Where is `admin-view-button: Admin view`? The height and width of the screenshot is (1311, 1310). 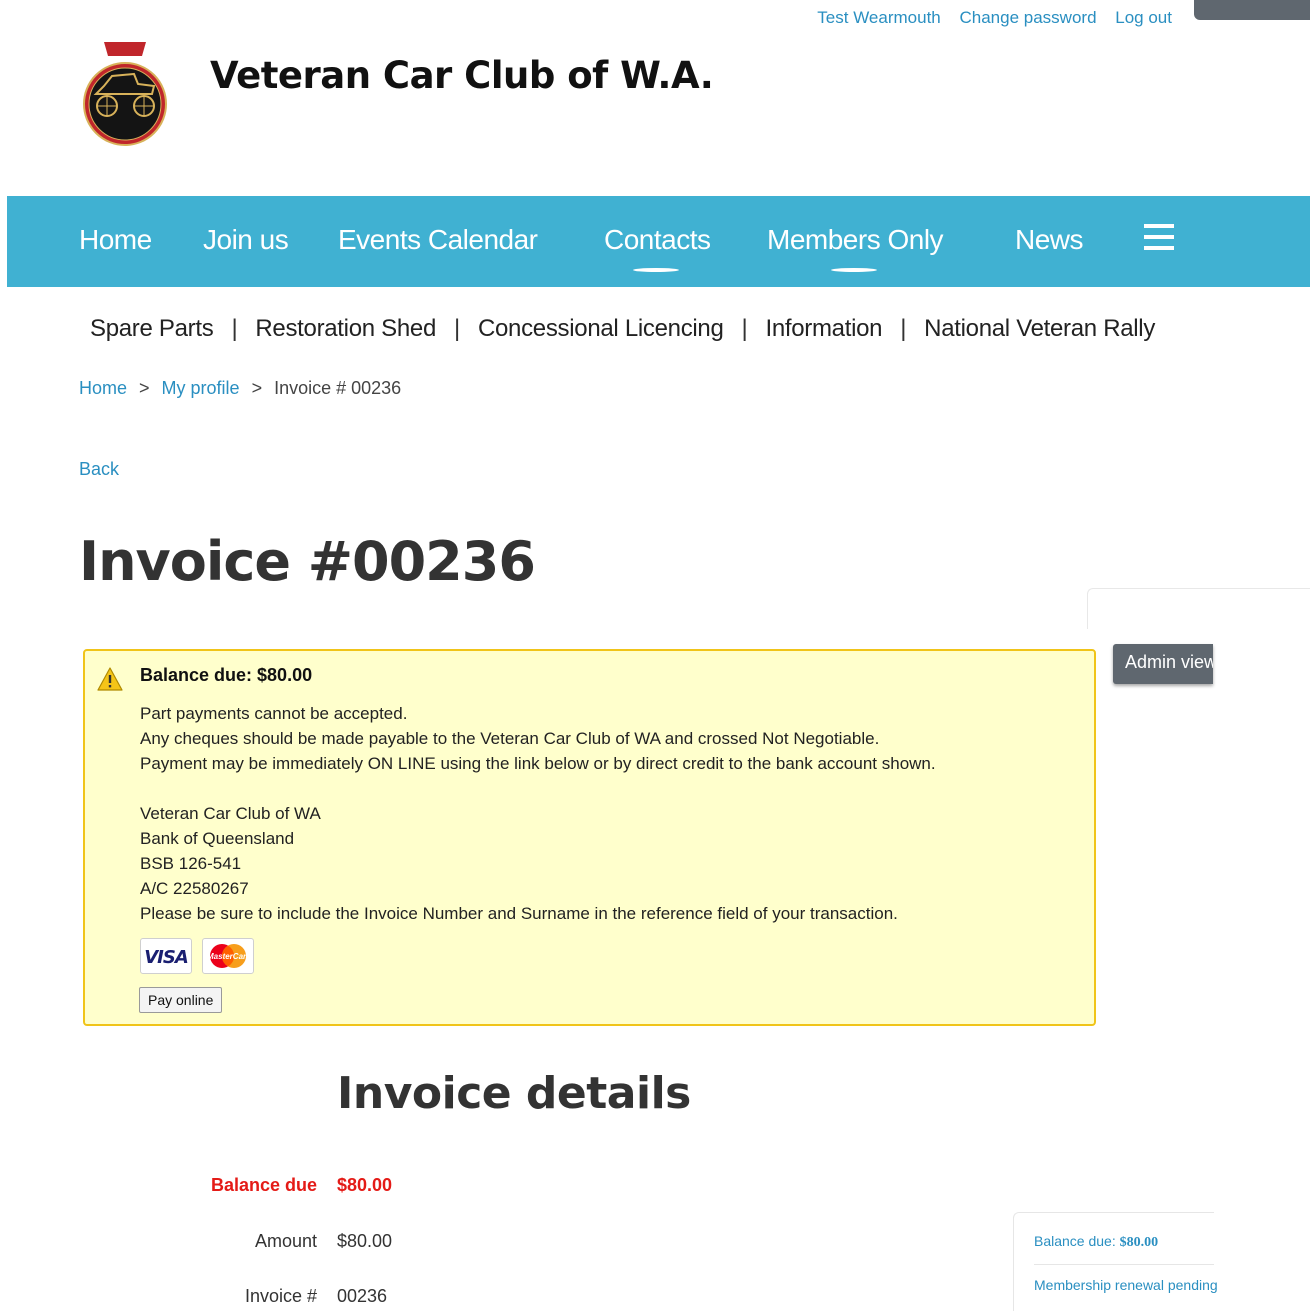
admin-view-button: Admin view is located at coordinates (1163, 664).